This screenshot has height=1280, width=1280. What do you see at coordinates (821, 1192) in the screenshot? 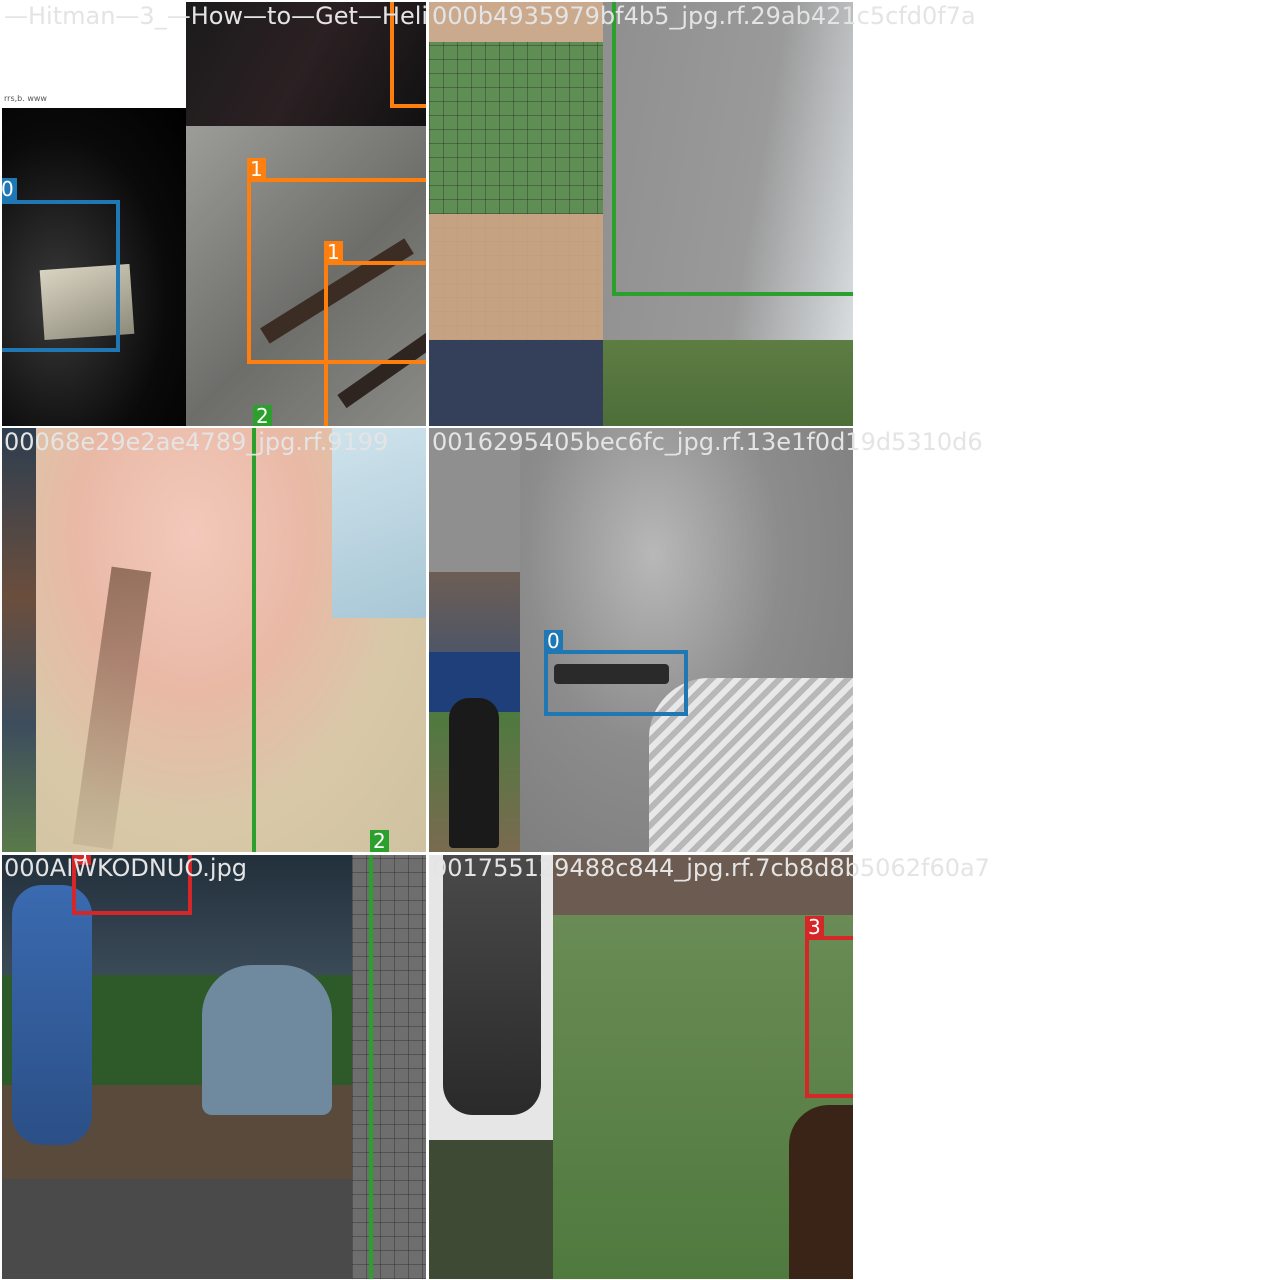
I see `photo-player` at bounding box center [821, 1192].